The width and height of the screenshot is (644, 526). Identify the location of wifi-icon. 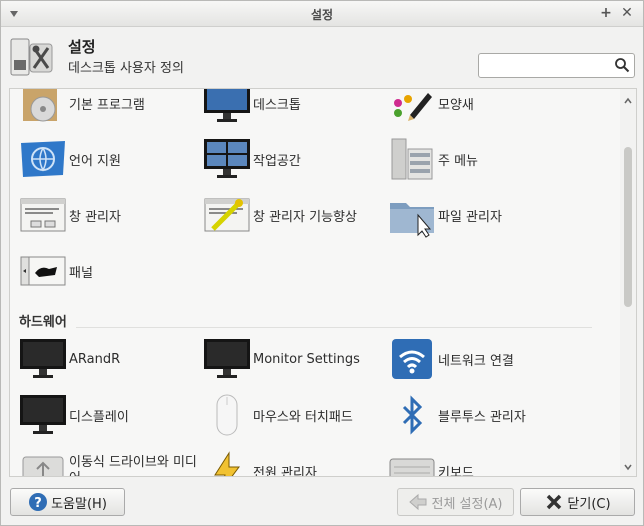
(412, 359).